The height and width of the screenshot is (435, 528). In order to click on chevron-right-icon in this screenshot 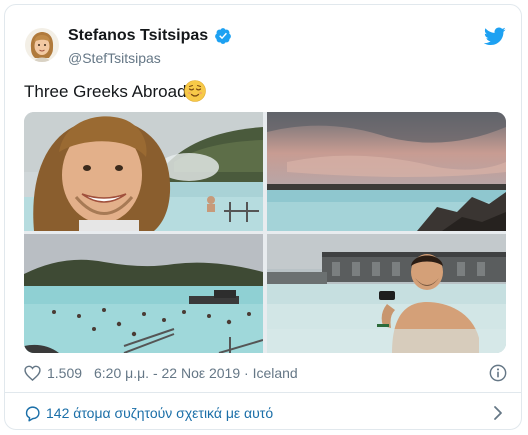, I will do `click(498, 413)`.